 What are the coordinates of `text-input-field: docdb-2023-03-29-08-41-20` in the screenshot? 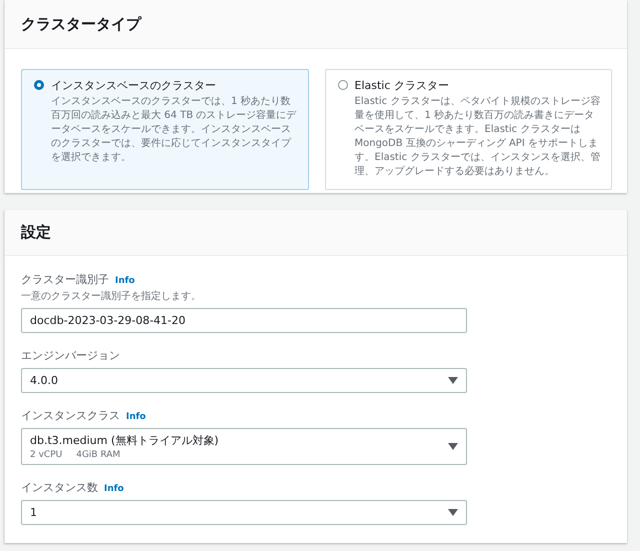 It's located at (244, 320).